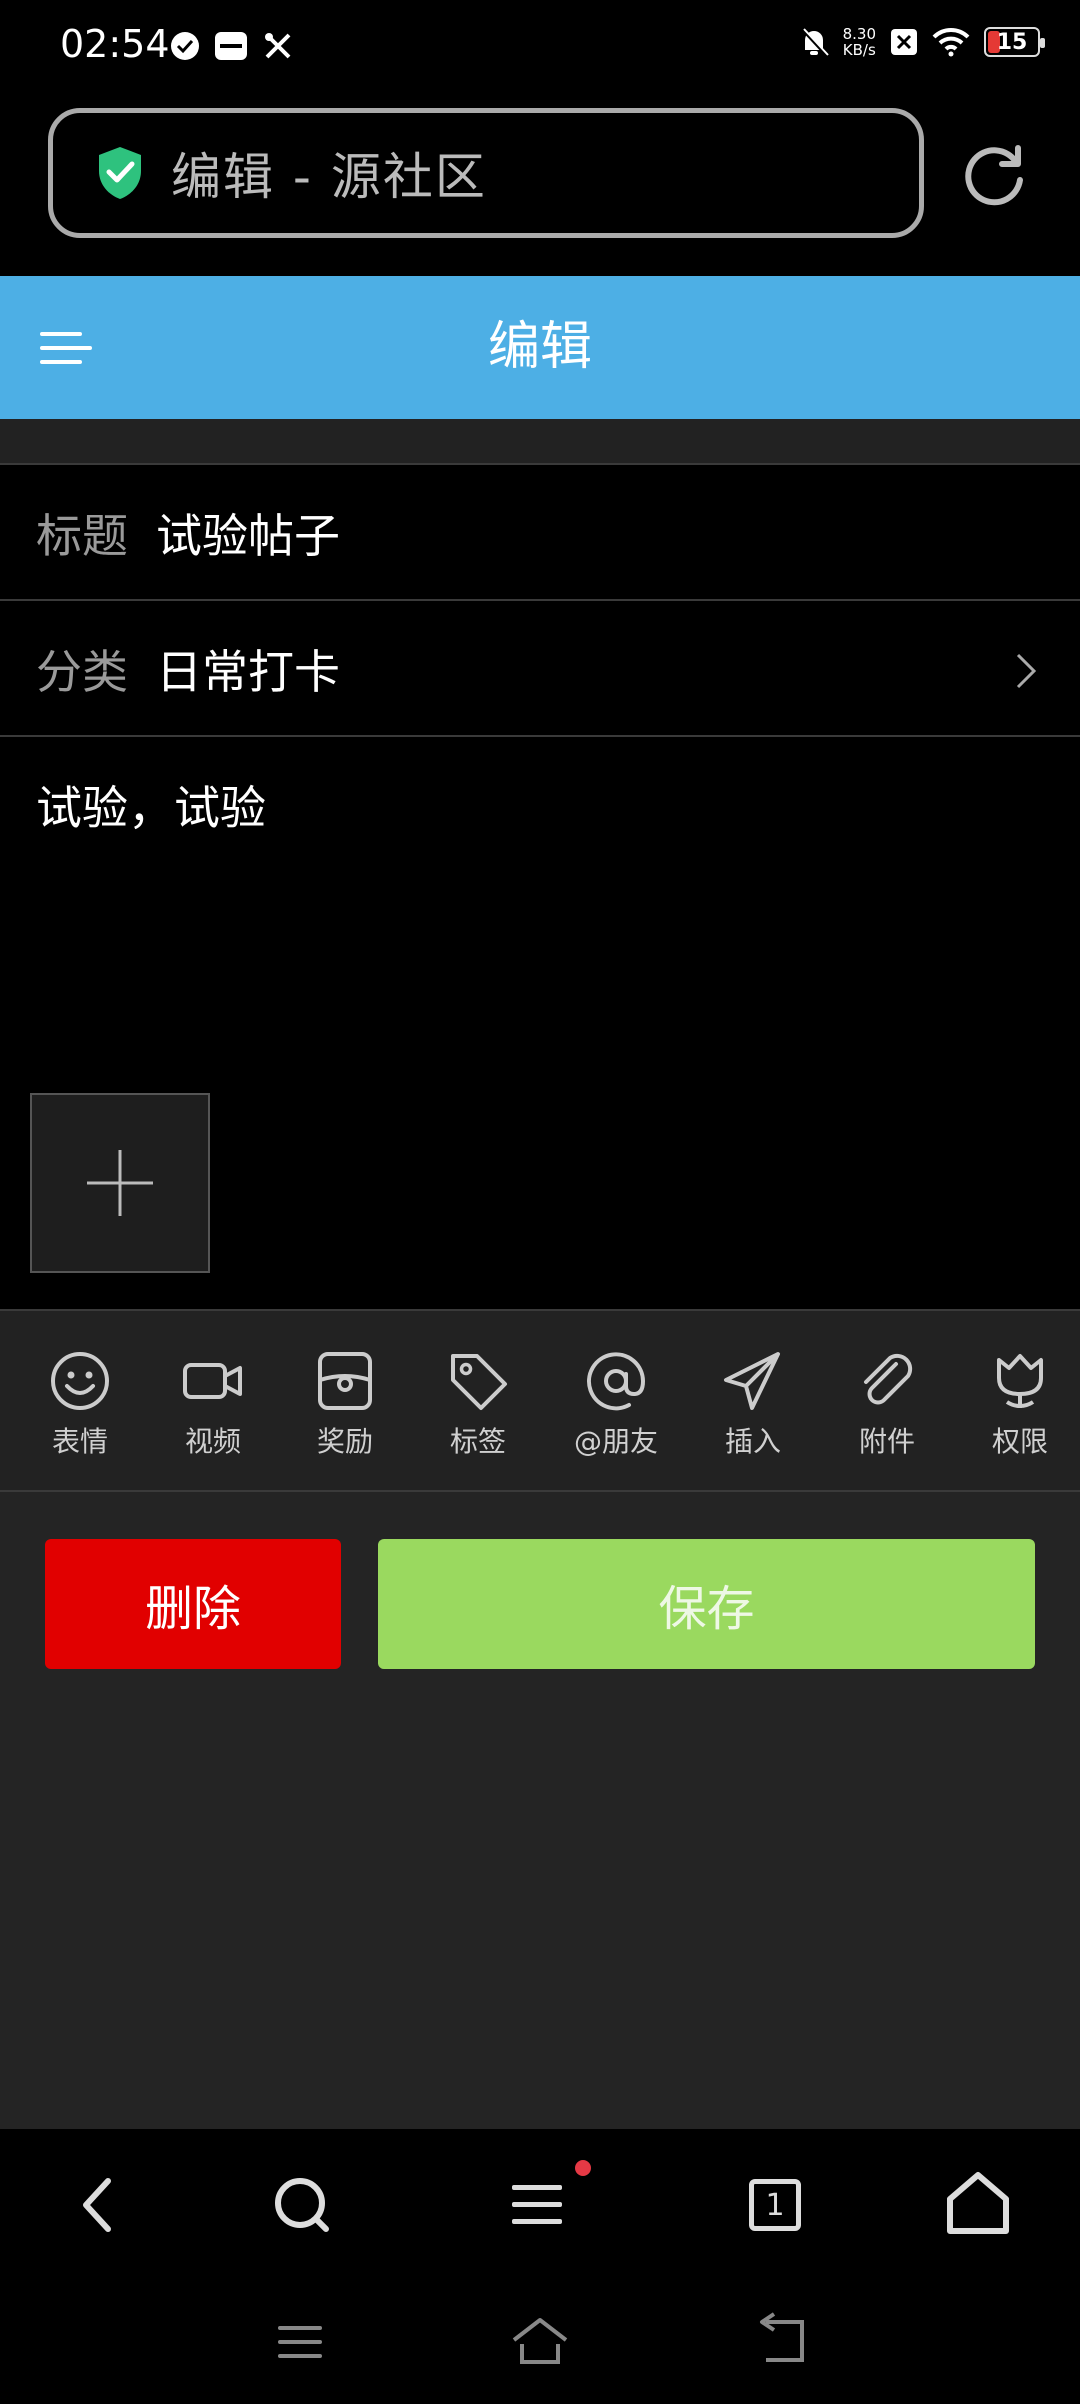 This screenshot has height=2404, width=1080. I want to click on toolbar-label: 视频, so click(212, 1441).